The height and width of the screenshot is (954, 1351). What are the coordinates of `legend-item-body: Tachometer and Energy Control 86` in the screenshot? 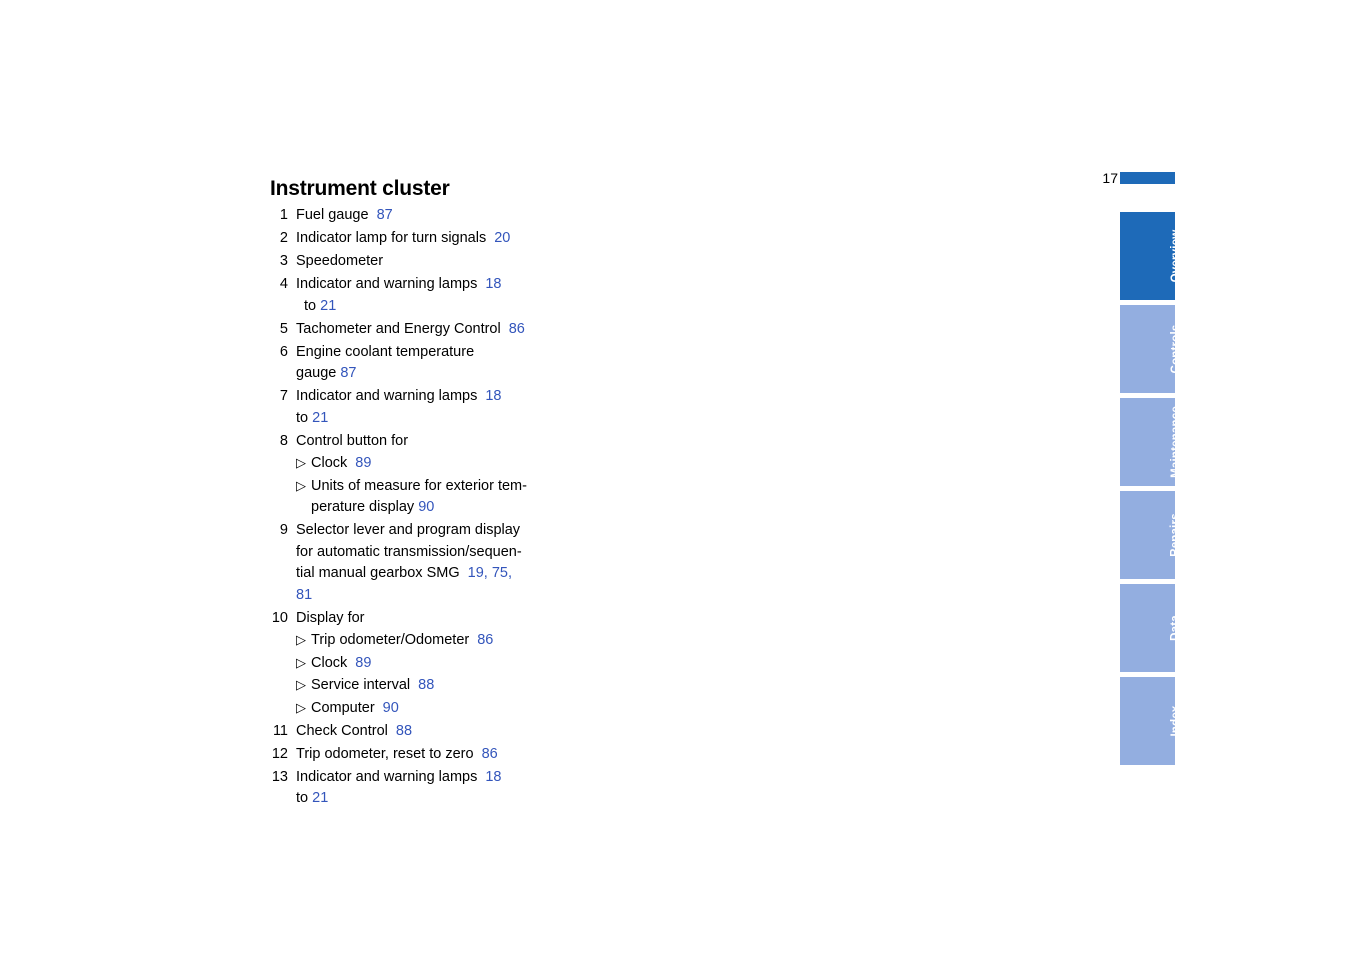 It's located at (448, 330).